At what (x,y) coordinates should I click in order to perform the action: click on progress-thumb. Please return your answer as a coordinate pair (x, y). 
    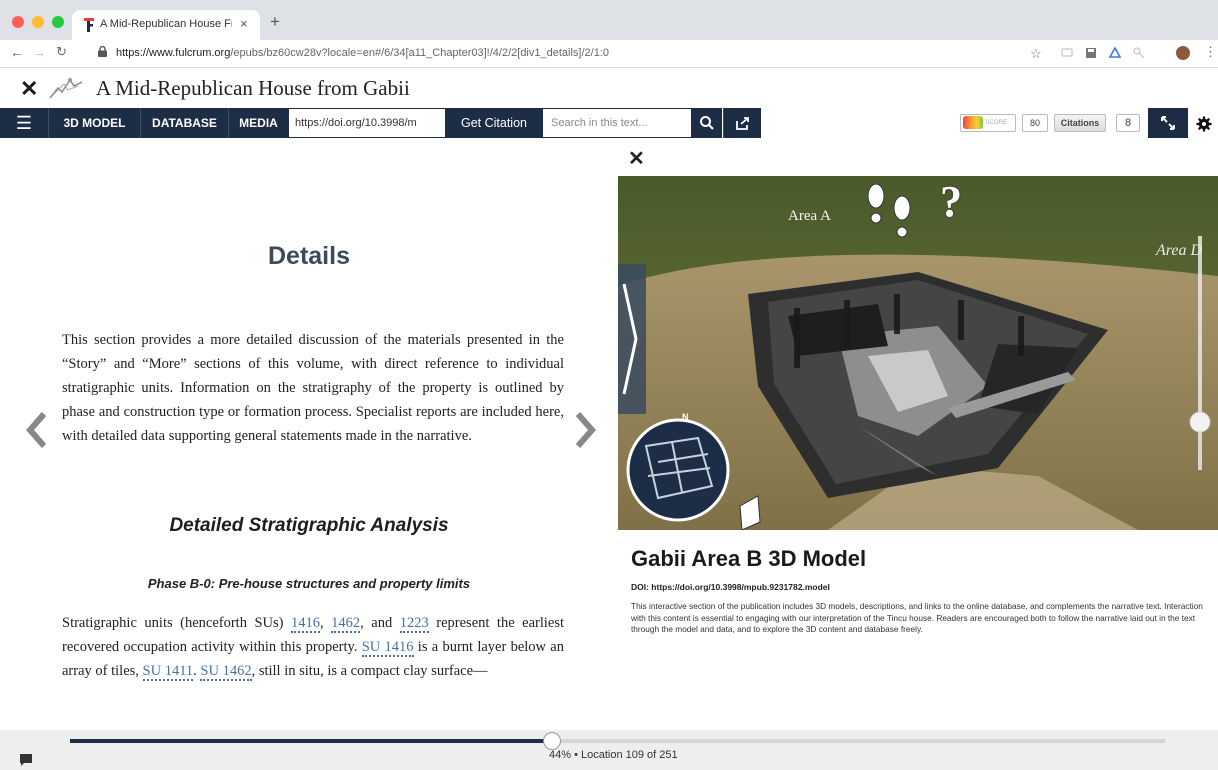
    Looking at the image, I should click on (551, 741).